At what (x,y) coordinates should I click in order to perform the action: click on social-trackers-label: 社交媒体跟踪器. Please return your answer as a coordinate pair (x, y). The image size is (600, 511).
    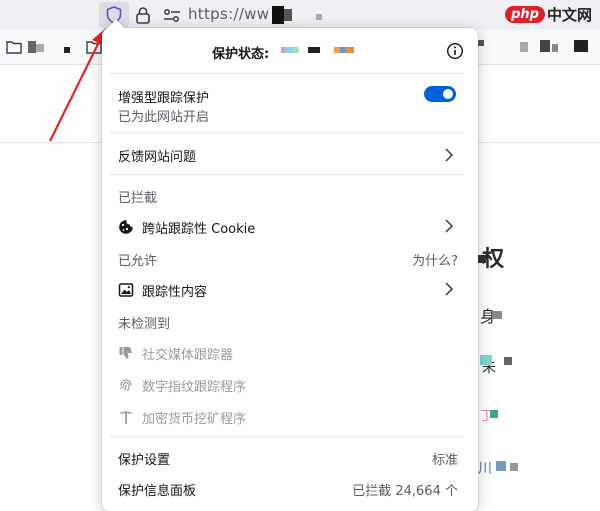
    Looking at the image, I should click on (188, 355).